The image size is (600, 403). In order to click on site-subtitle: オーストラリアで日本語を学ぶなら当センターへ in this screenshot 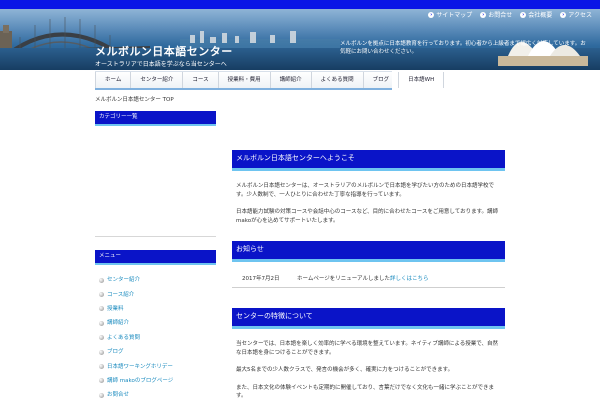, I will do `click(161, 64)`.